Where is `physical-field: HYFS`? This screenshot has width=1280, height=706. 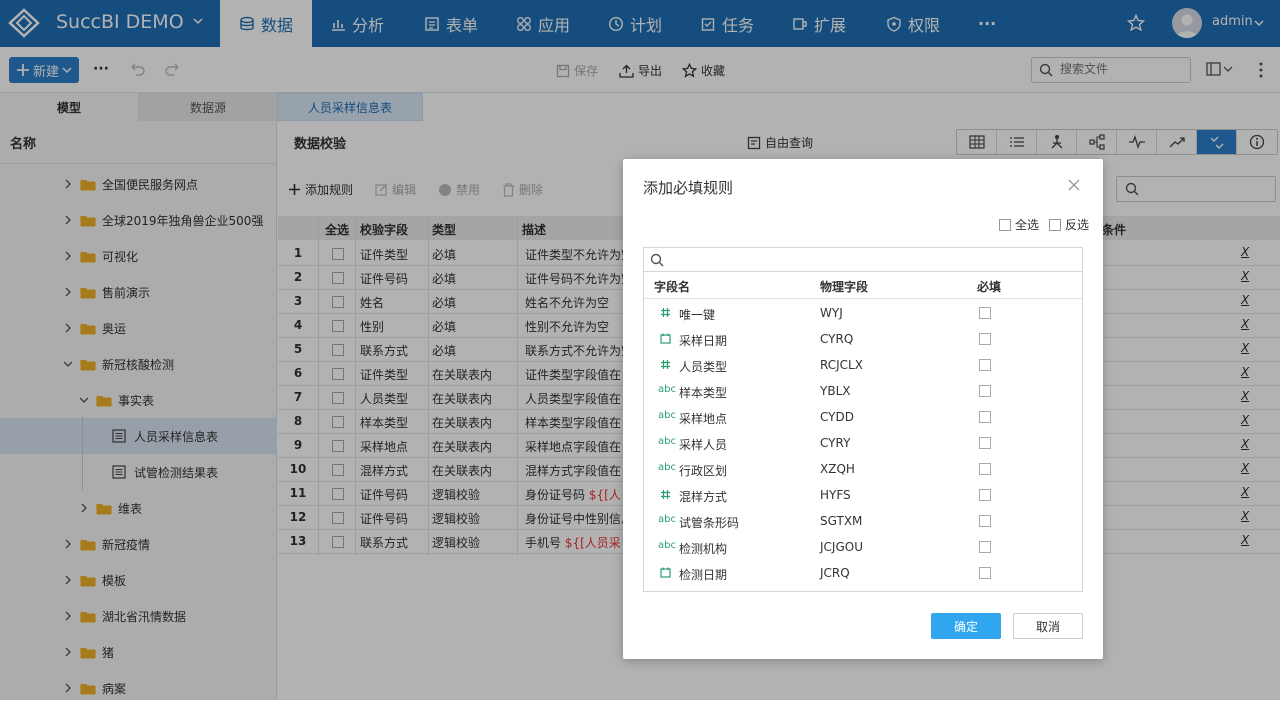 physical-field: HYFS is located at coordinates (835, 495).